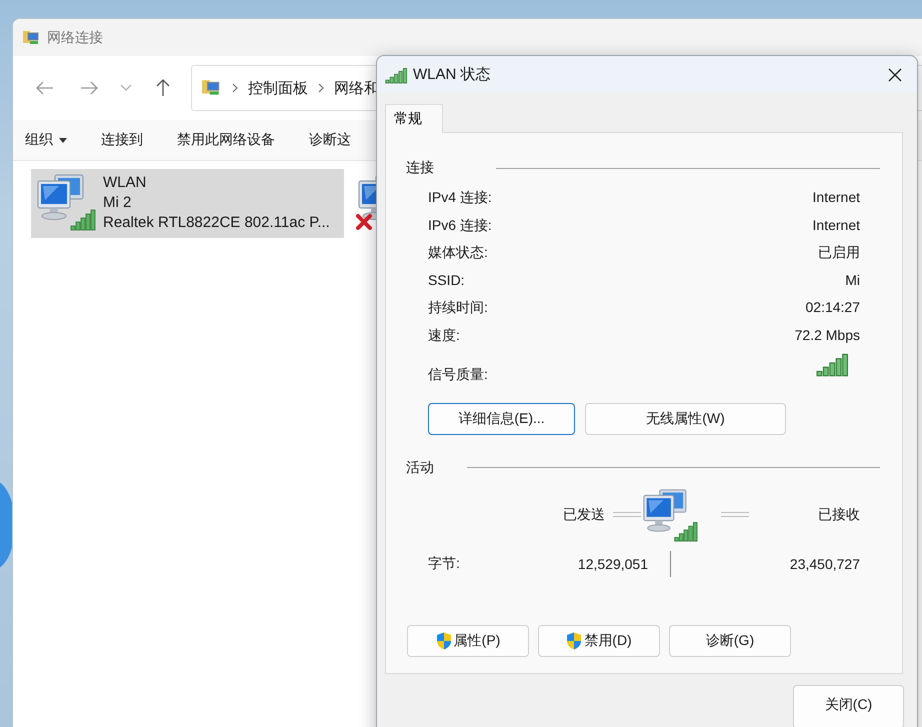 This screenshot has width=922, height=727. Describe the element at coordinates (122, 140) in the screenshot. I see `toolbar-button: 连接到` at that location.